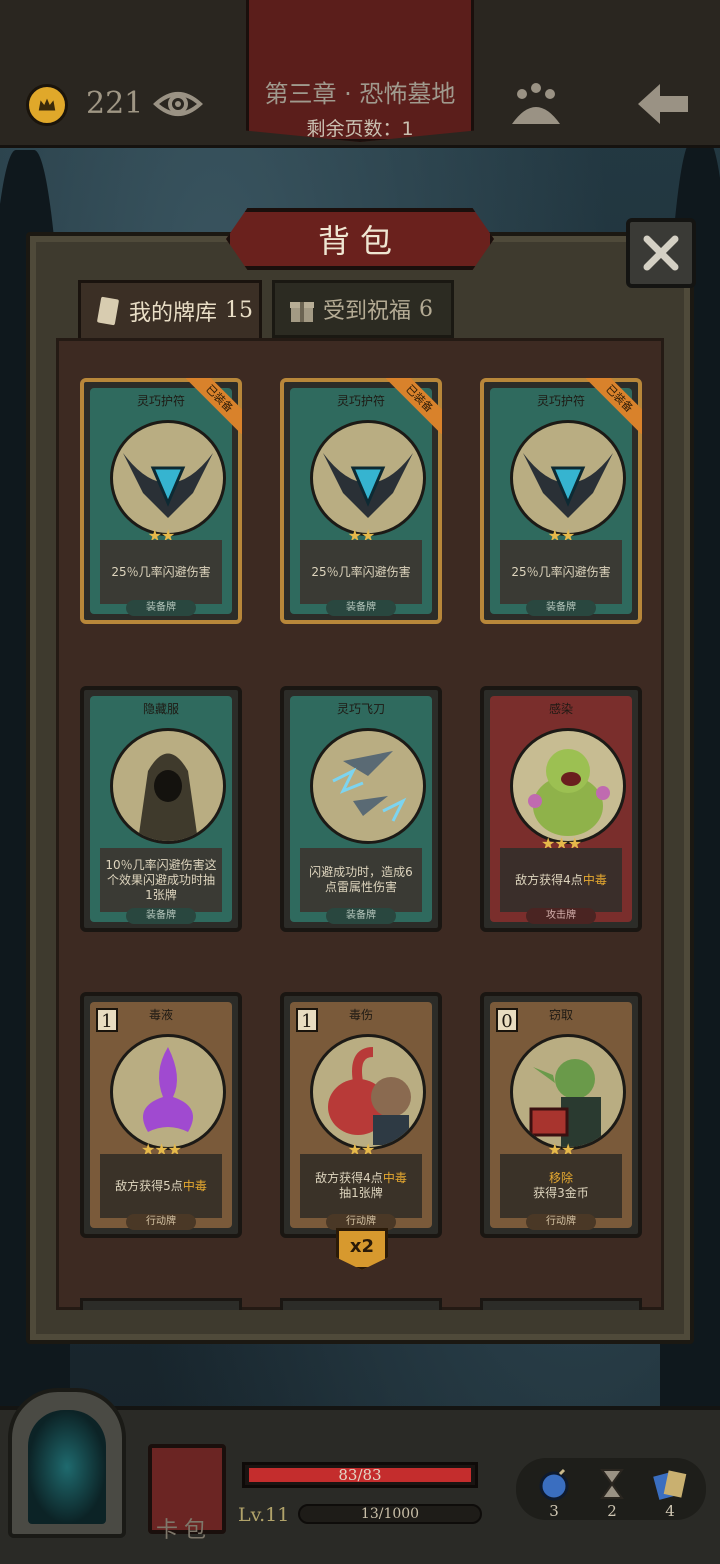  Describe the element at coordinates (426, 309) in the screenshot. I see `tab-count: 6` at that location.